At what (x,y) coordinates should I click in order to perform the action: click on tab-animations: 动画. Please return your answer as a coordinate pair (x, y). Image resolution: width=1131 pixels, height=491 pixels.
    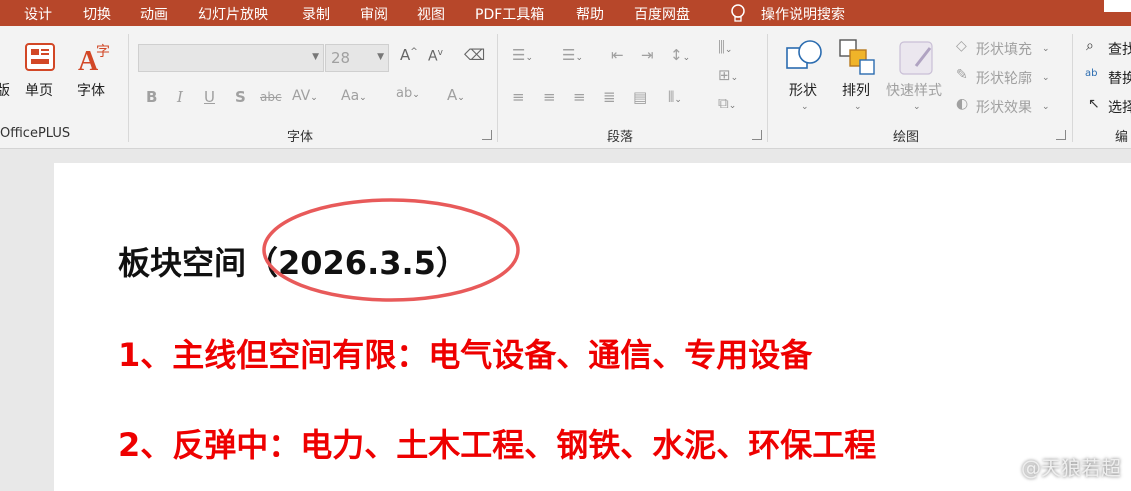
    Looking at the image, I should click on (154, 14).